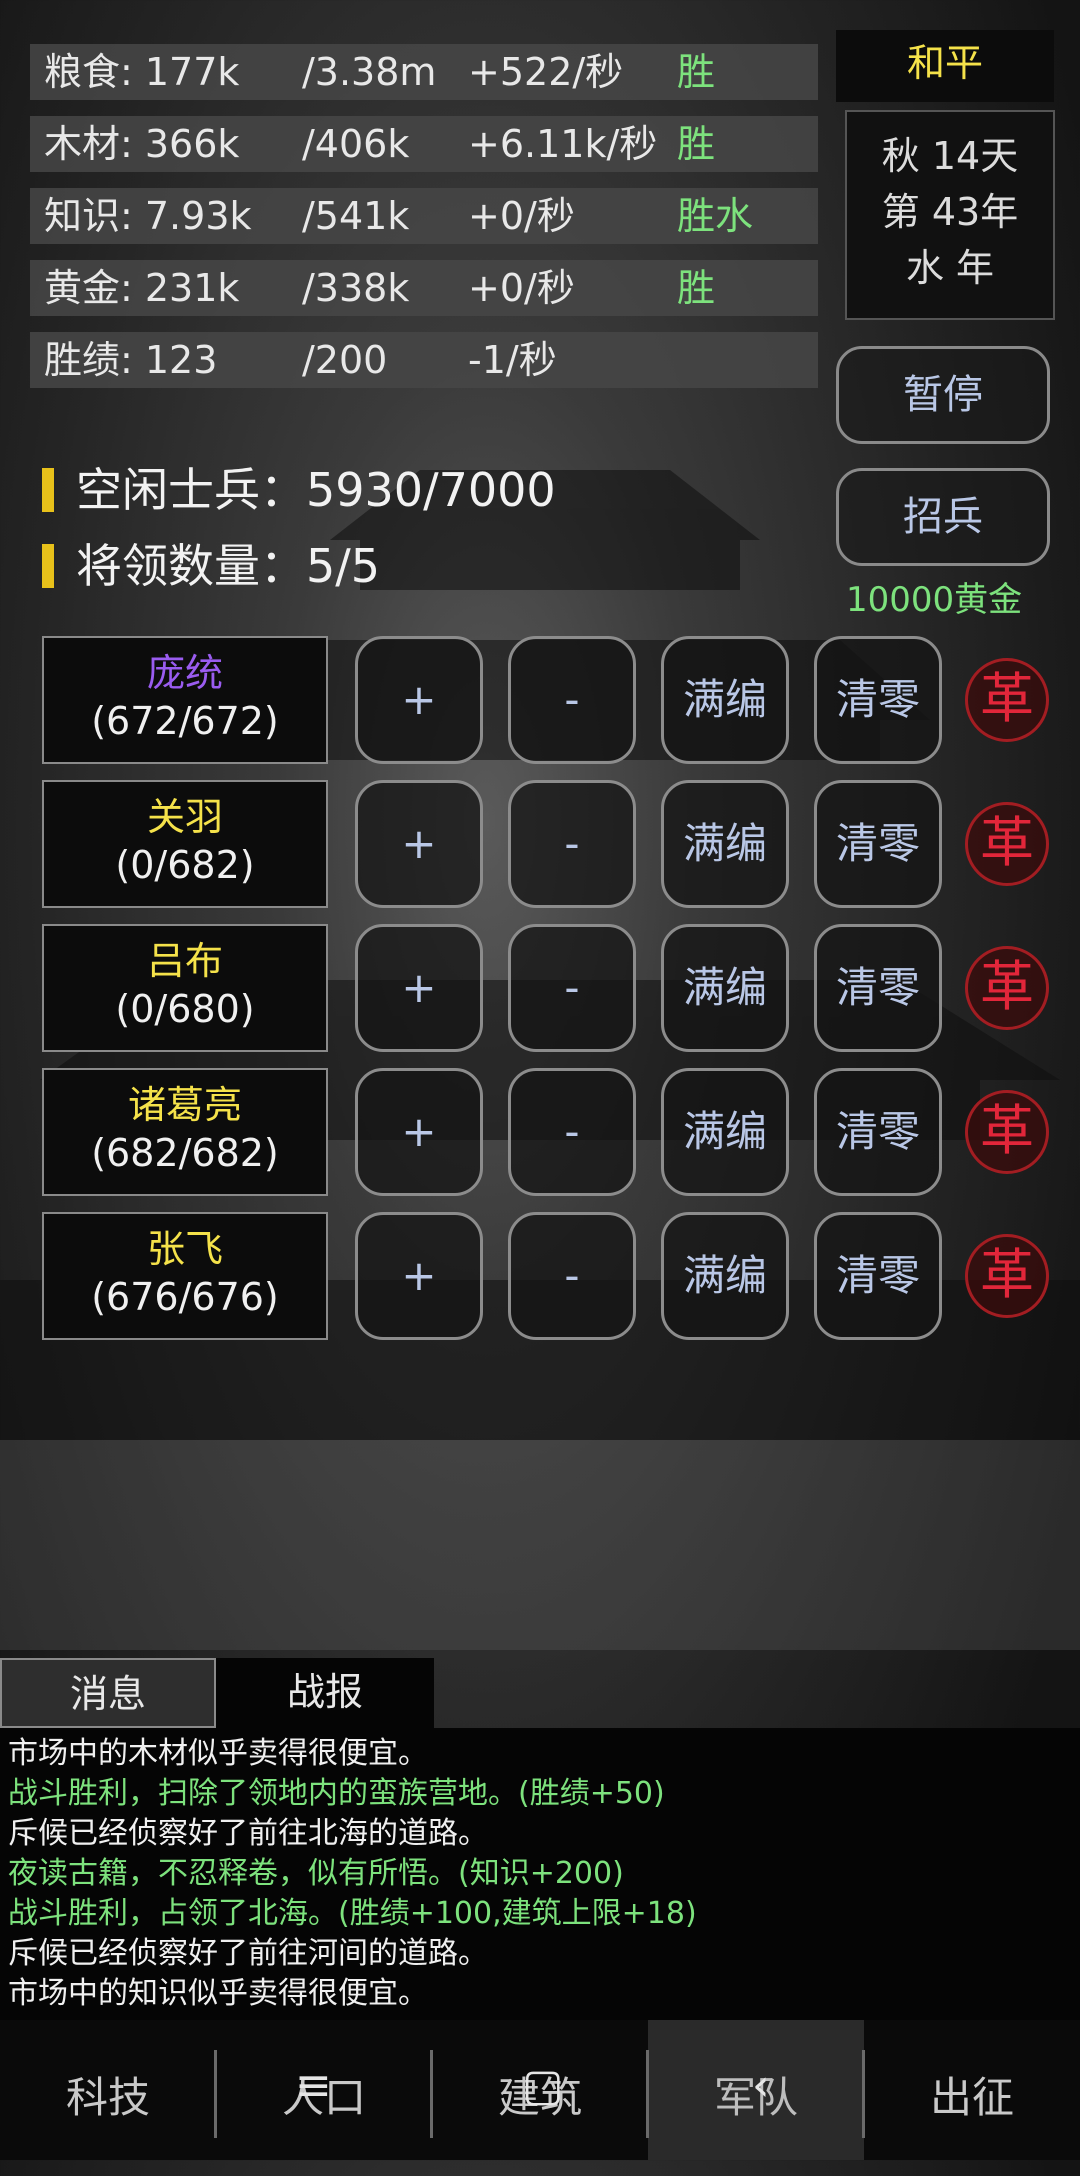 This screenshot has width=1080, height=2176. Describe the element at coordinates (543, 2086) in the screenshot. I see `home-icon: ▢` at that location.